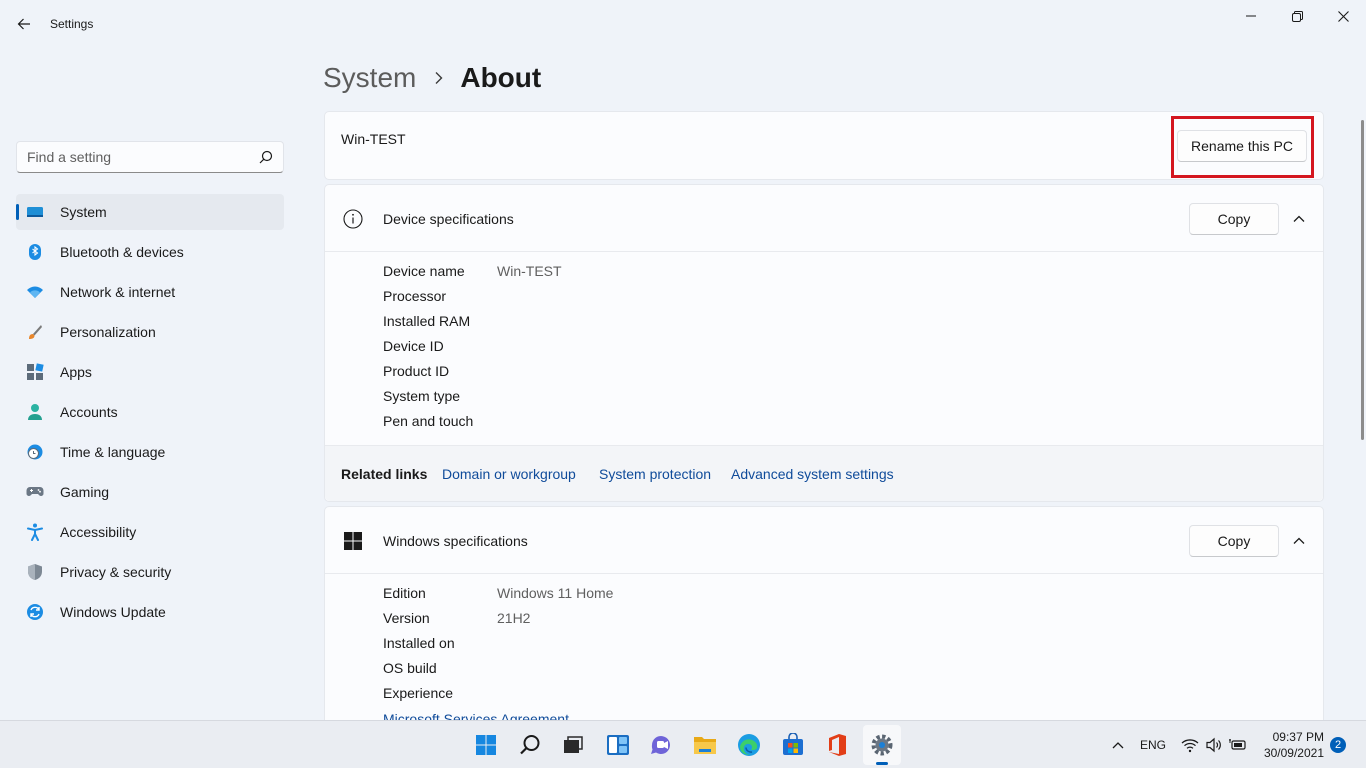 Image resolution: width=1366 pixels, height=768 pixels. I want to click on taskbar-search-button, so click(530, 745).